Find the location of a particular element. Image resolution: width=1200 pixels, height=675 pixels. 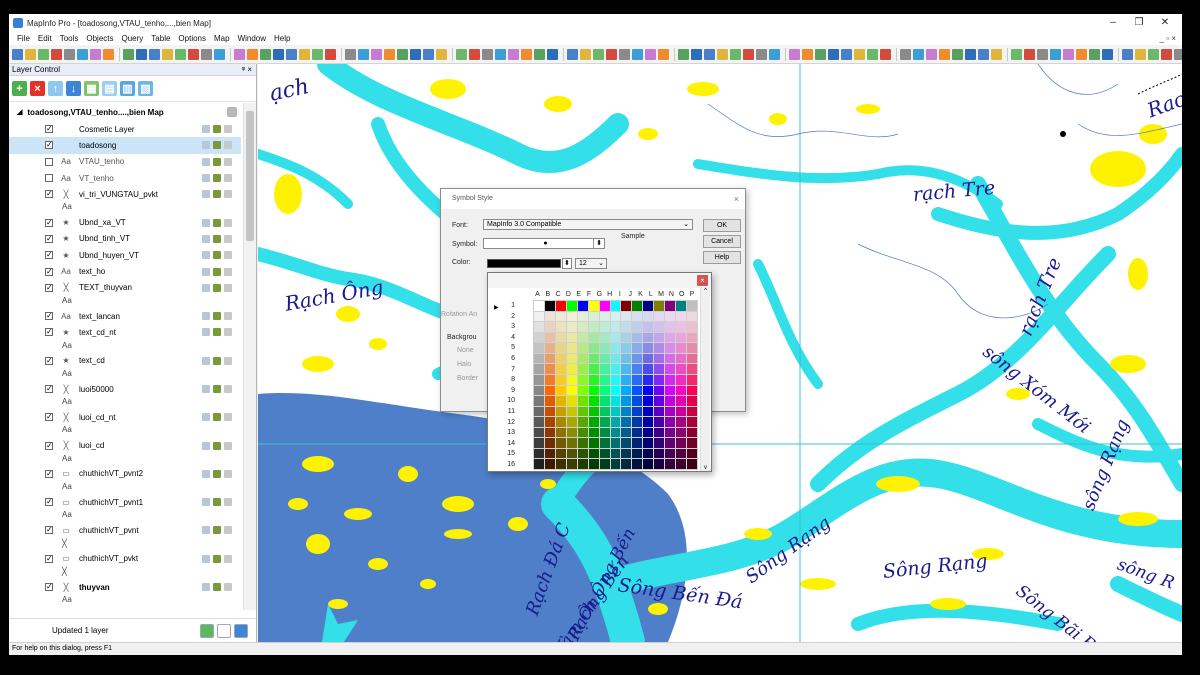

layer-row: ✓ Aa text_lancan is located at coordinates (125, 316).